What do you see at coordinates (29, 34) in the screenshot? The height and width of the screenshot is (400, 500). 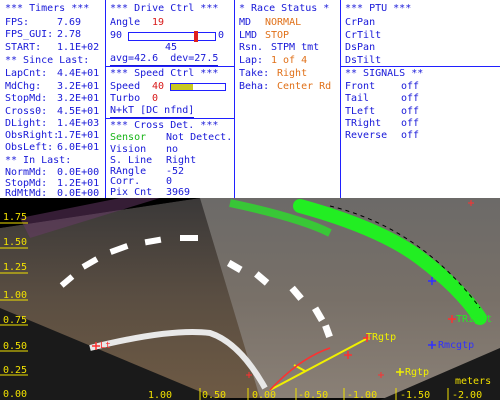 I see `fps-gui-label: FPS_GUI:` at bounding box center [29, 34].